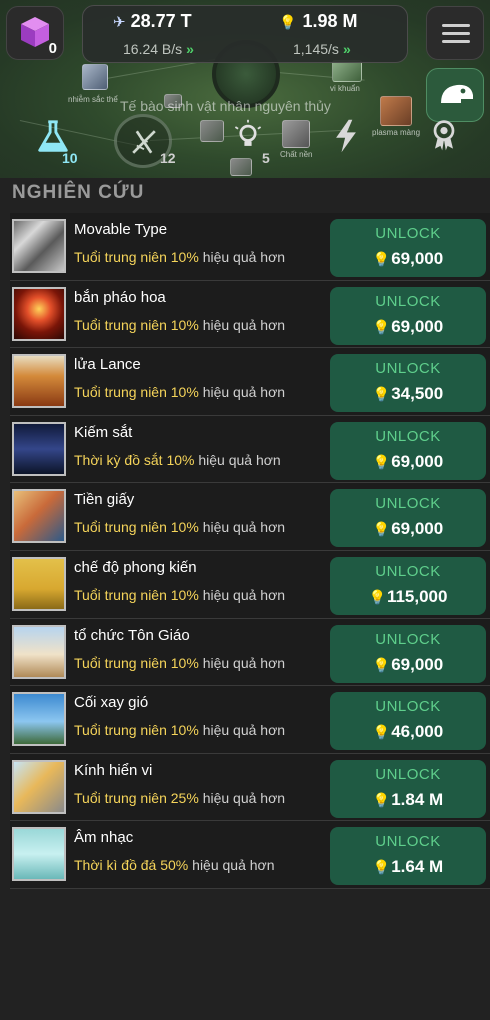  What do you see at coordinates (296, 134) in the screenshot?
I see `map-node-matrix` at bounding box center [296, 134].